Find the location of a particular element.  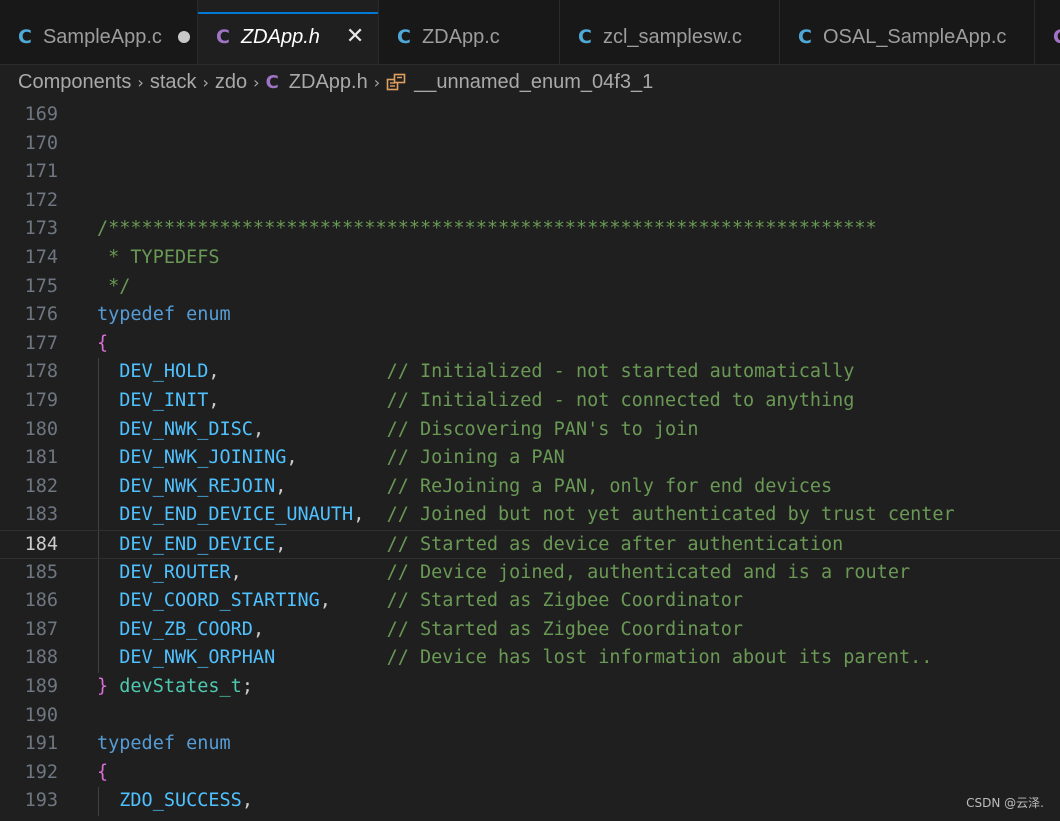

tab-sampleapp-c: C SampleApp.c is located at coordinates (99, 32).